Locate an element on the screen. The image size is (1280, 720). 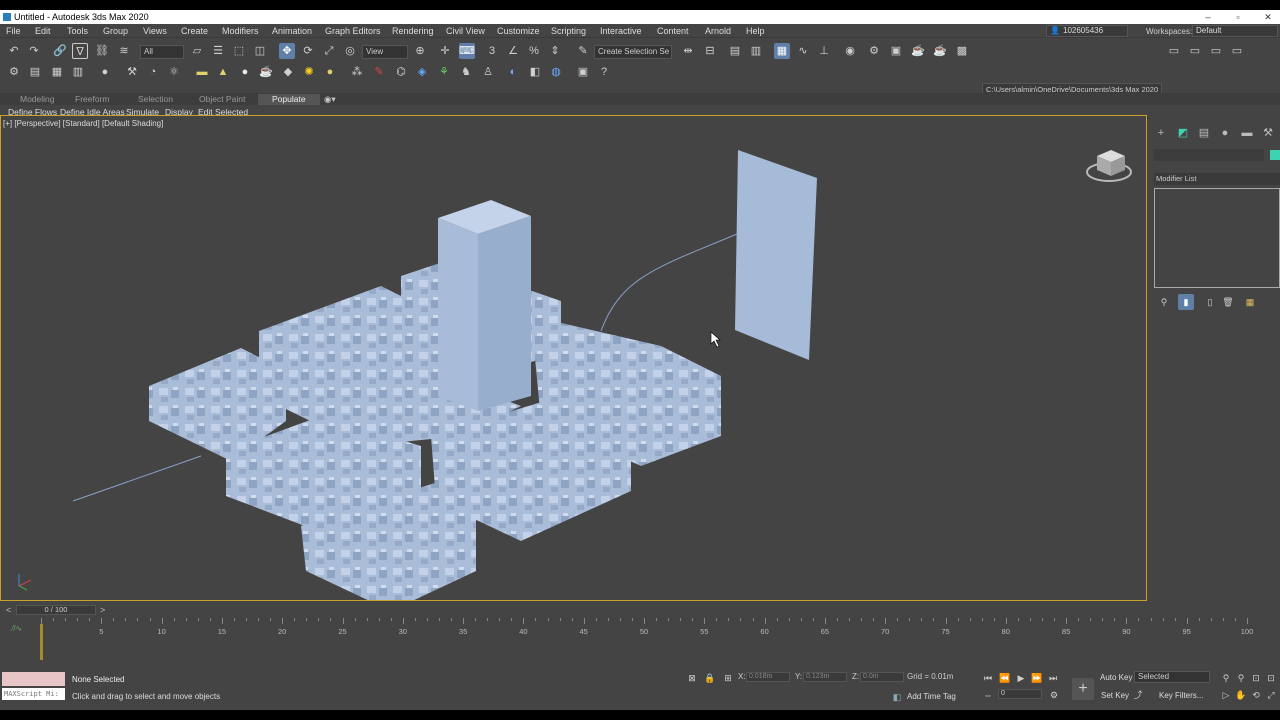
link-icon: 🔗 is located at coordinates (60, 51).